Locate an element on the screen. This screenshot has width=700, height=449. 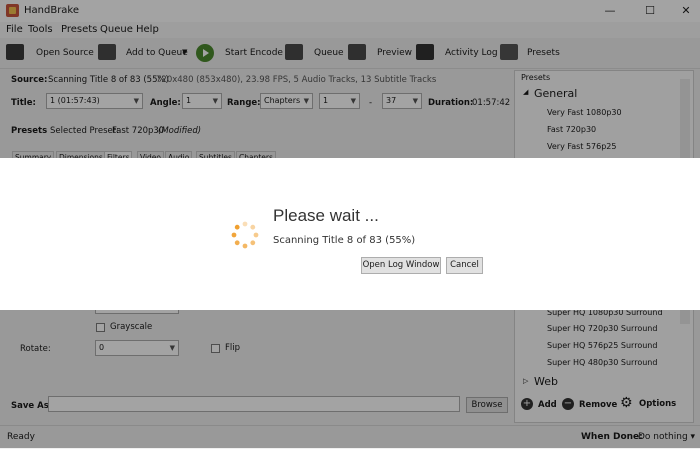
cancel-button: Cancel is located at coordinates (464, 265).